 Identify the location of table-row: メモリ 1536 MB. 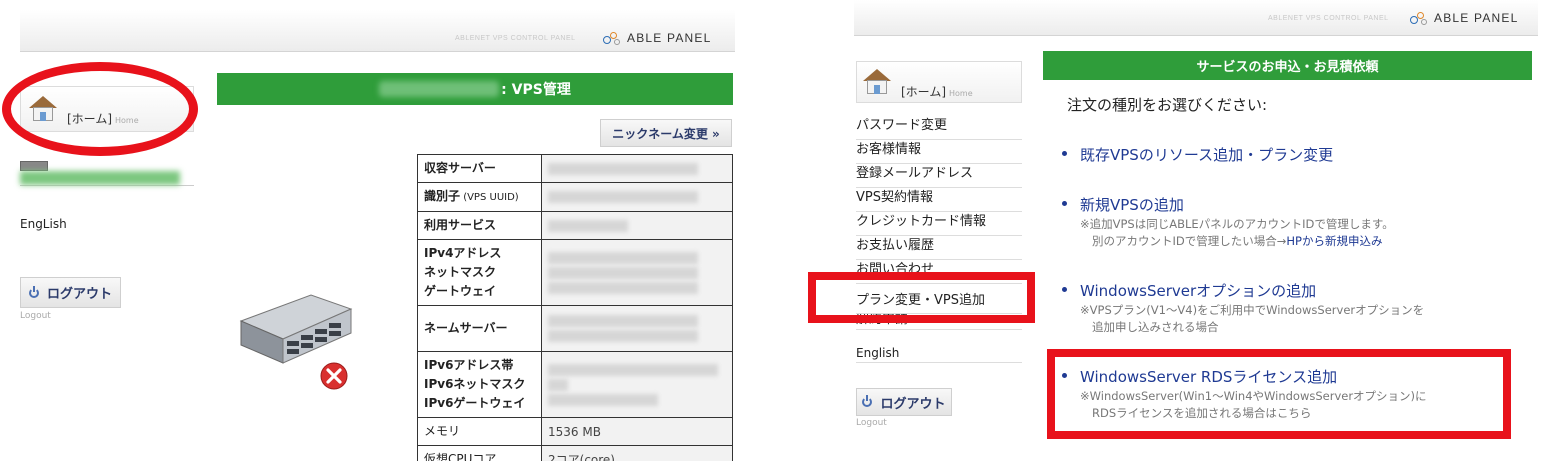
(575, 431).